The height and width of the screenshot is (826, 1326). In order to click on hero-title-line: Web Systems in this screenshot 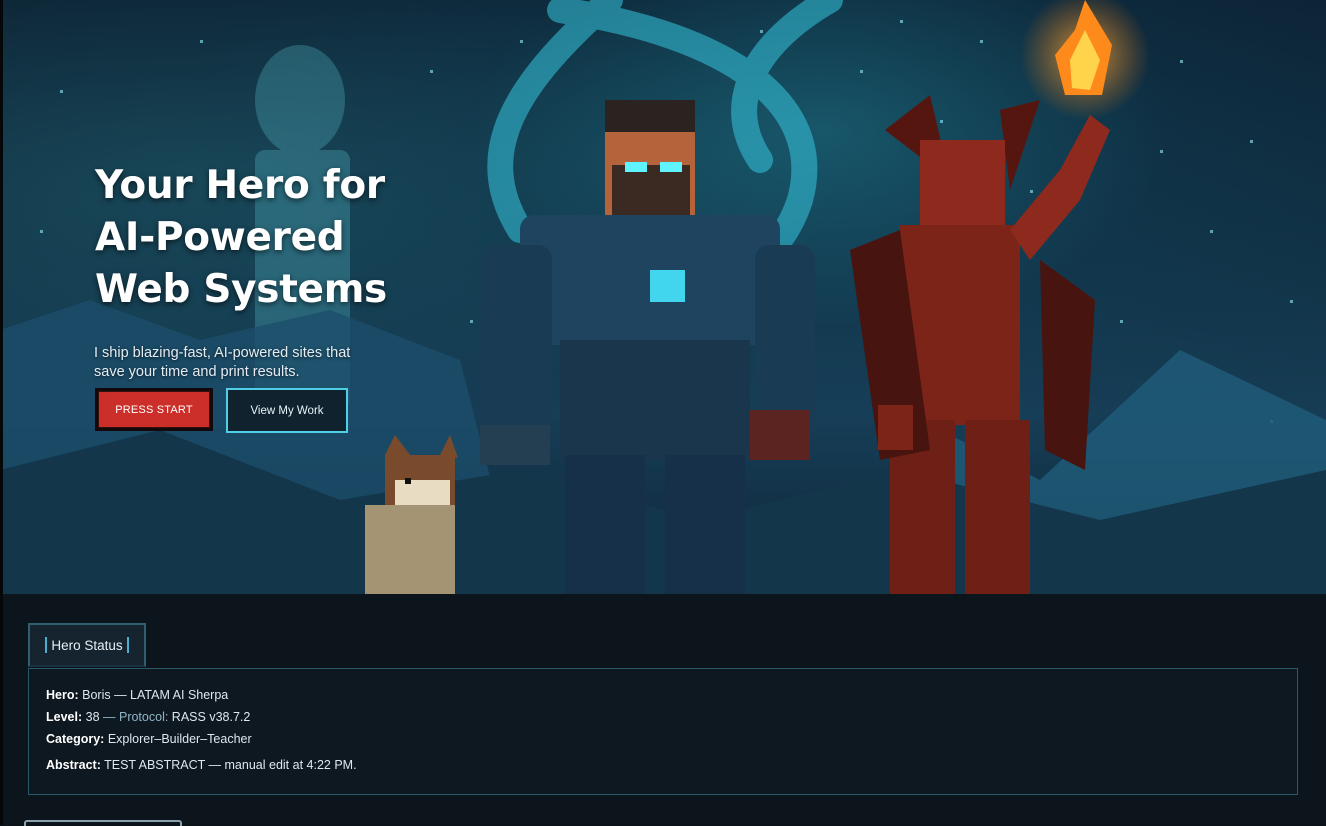, I will do `click(241, 289)`.